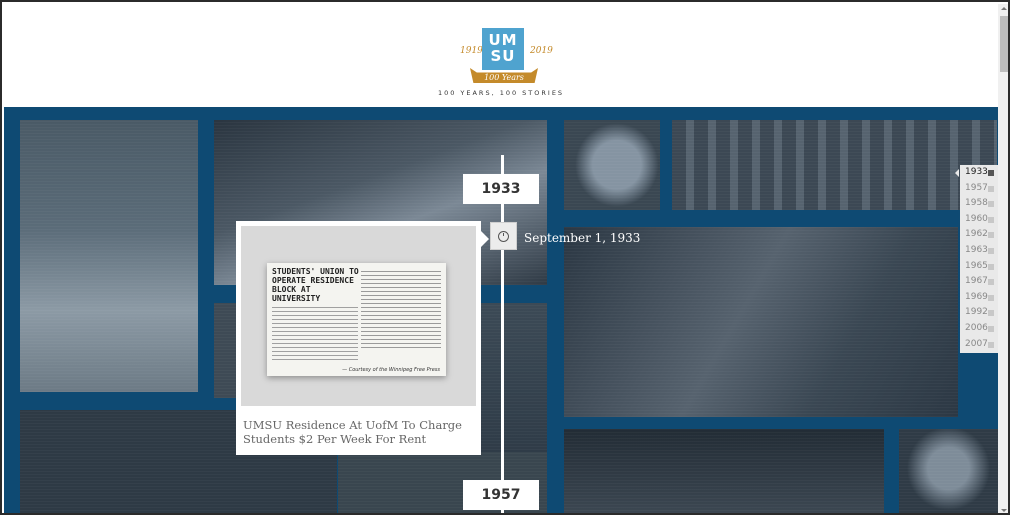 This screenshot has width=1010, height=515. I want to click on photo-hockey-team, so click(834, 165).